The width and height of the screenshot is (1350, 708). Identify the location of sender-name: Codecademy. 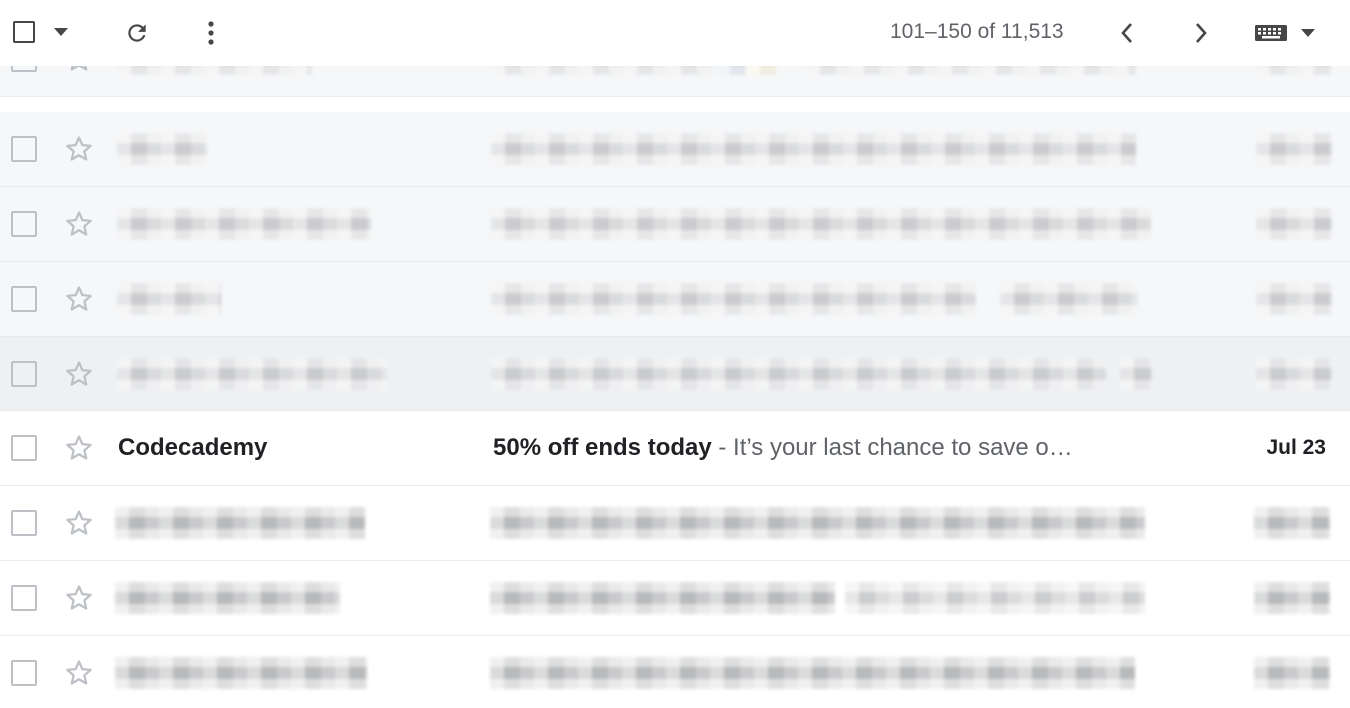
(193, 447).